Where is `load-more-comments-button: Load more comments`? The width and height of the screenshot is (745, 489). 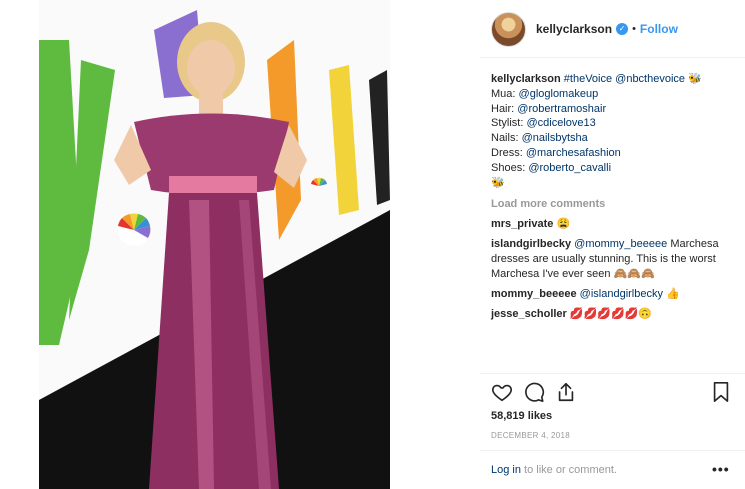
load-more-comments-button: Load more comments is located at coordinates (548, 204).